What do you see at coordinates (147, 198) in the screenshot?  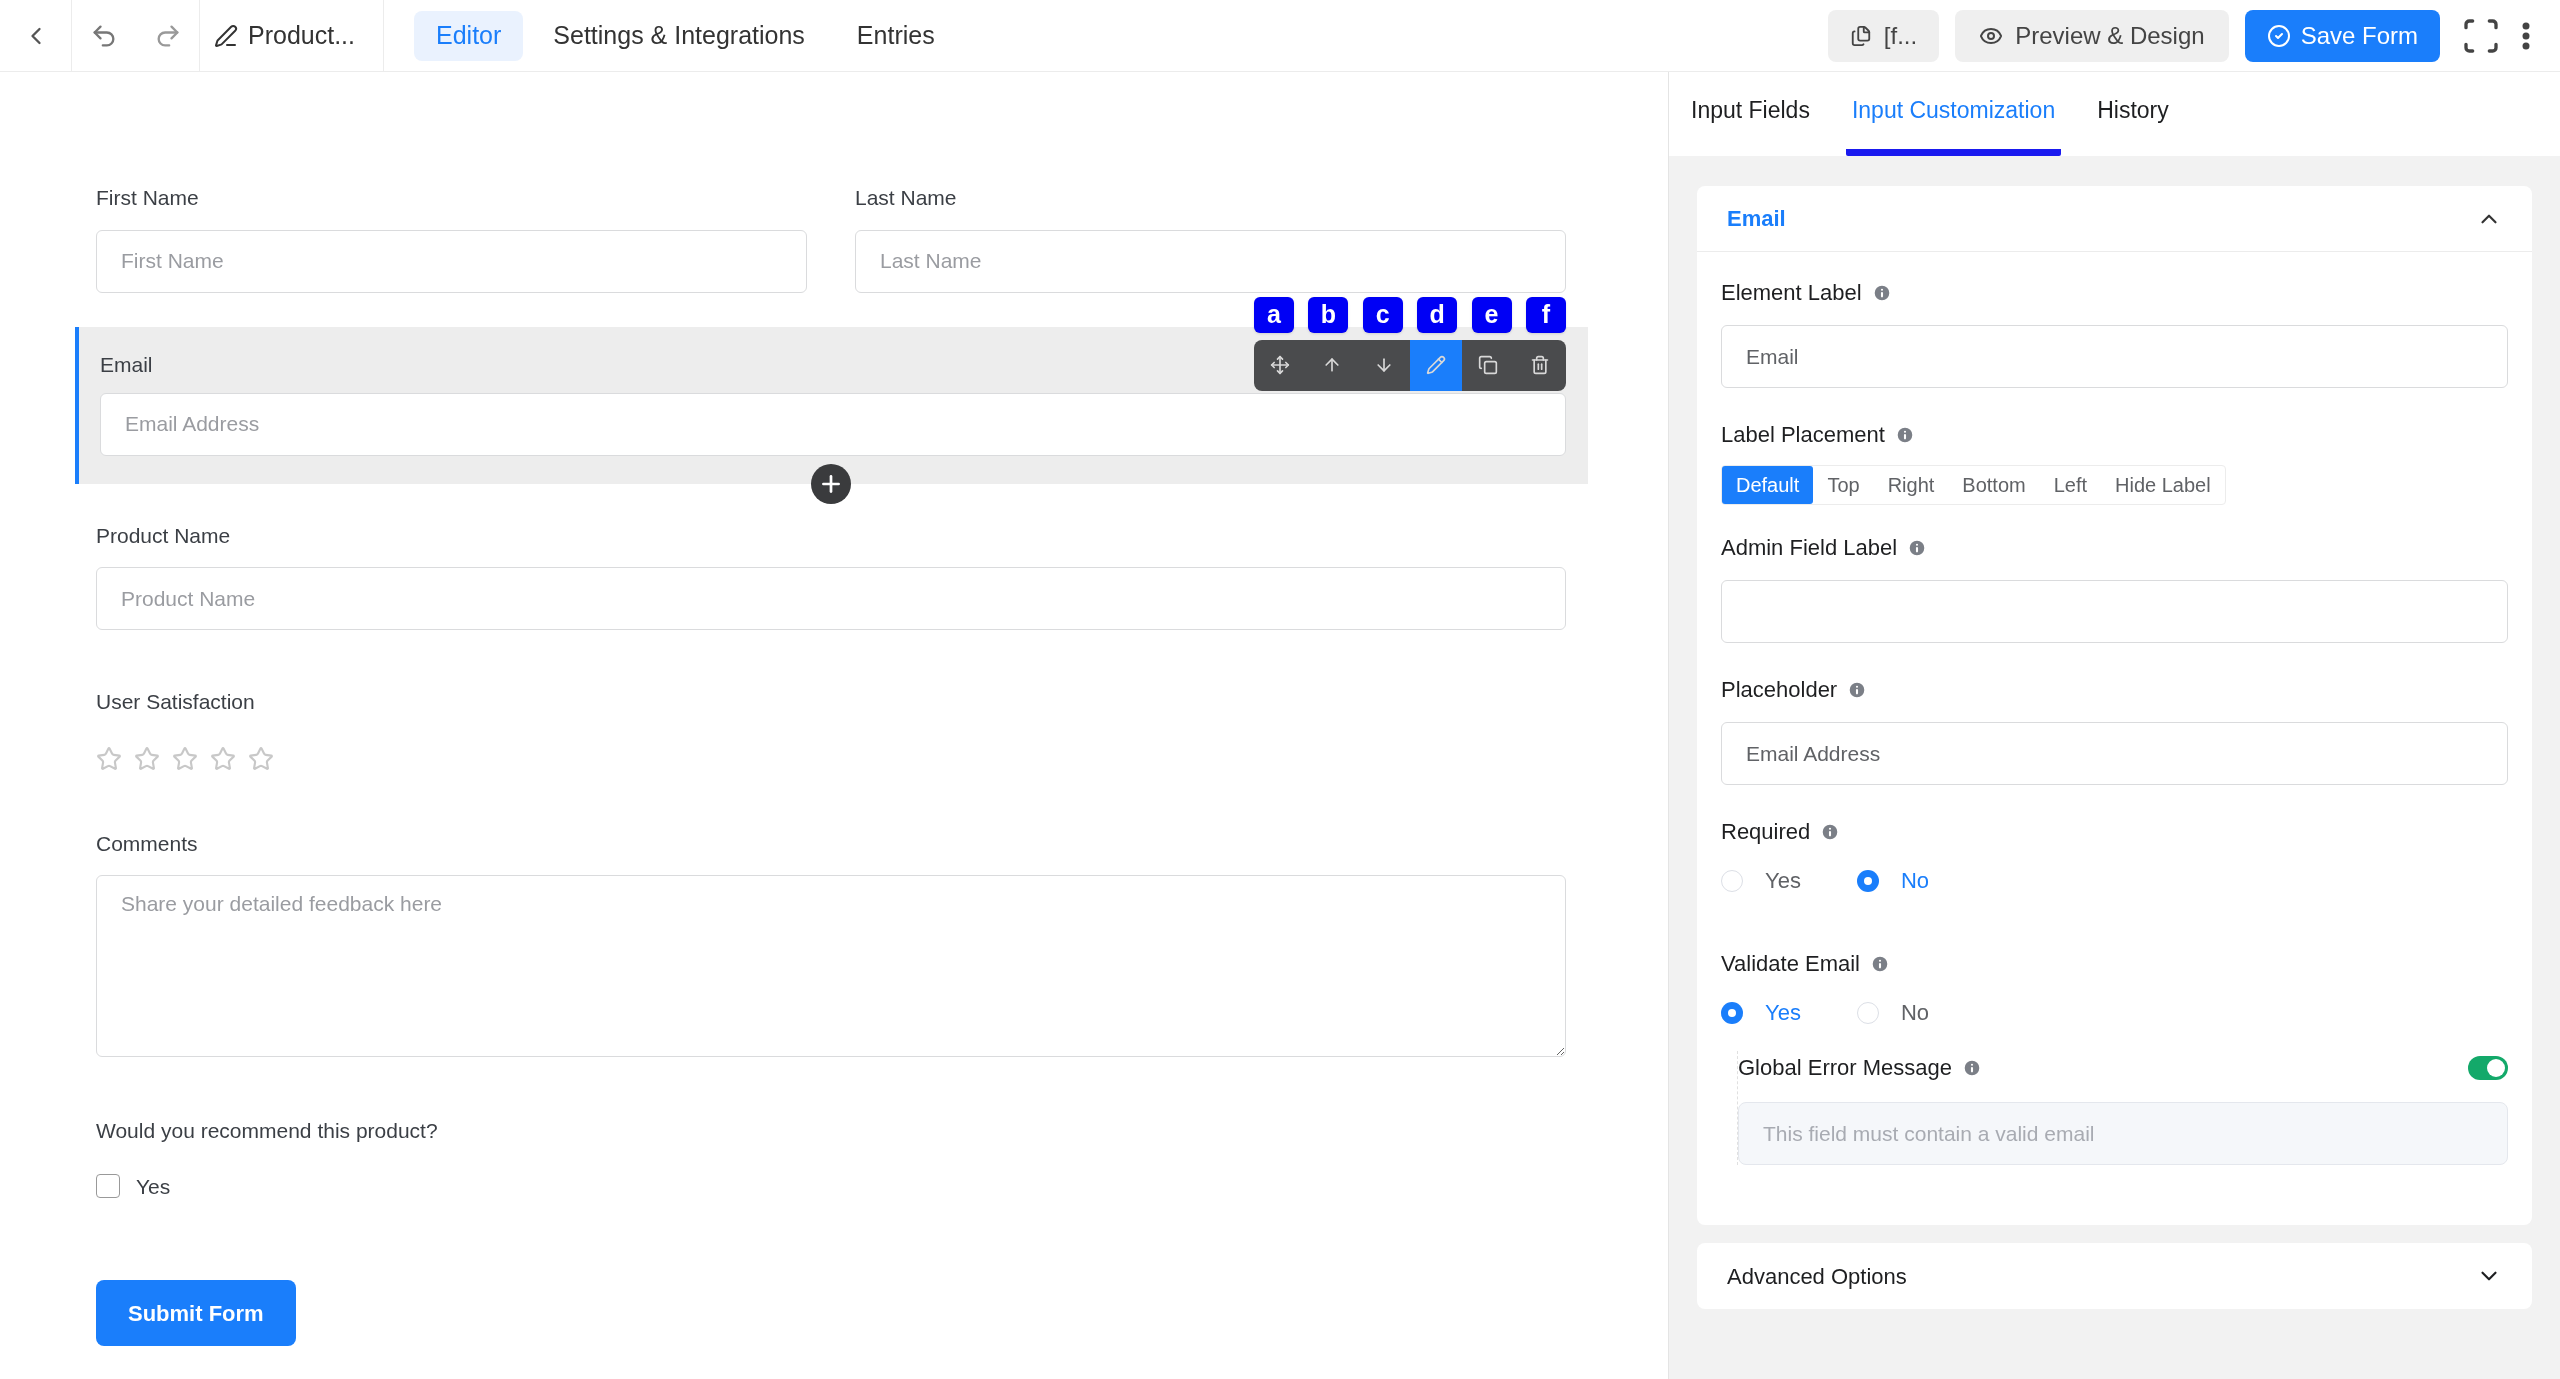 I see `field-label: First Name` at bounding box center [147, 198].